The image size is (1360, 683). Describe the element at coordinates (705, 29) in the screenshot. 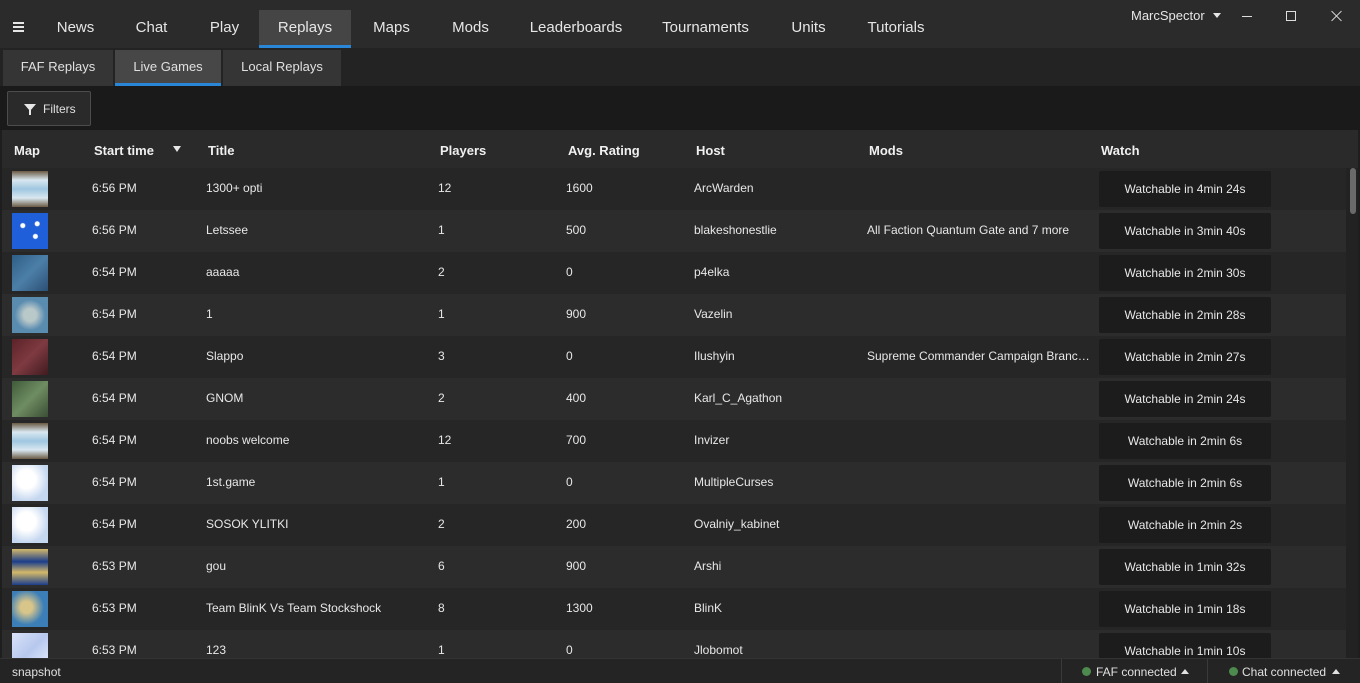

I see `tab-tournaments: Tournaments` at that location.